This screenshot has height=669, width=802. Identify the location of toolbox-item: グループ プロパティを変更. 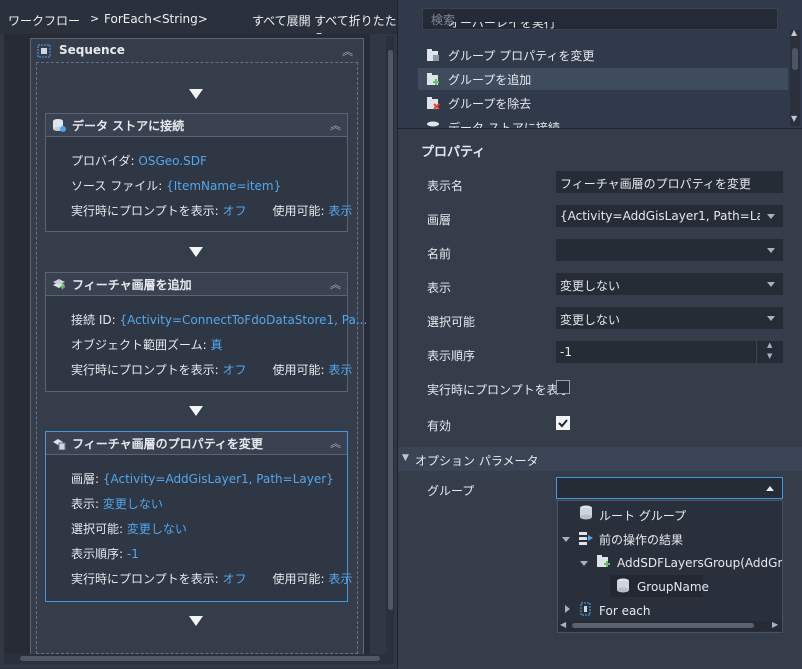
(603, 55).